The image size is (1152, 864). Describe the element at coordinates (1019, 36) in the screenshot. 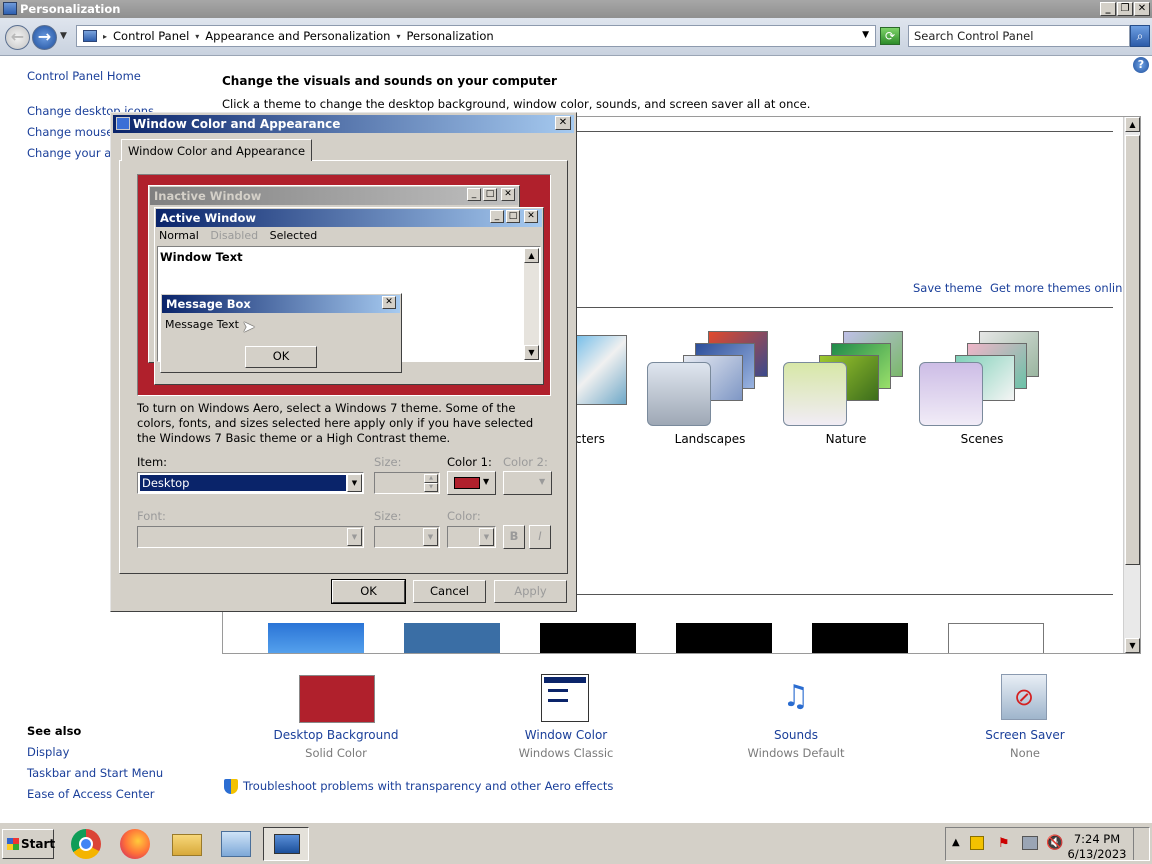

I see `search-input: Search Control Panel` at that location.